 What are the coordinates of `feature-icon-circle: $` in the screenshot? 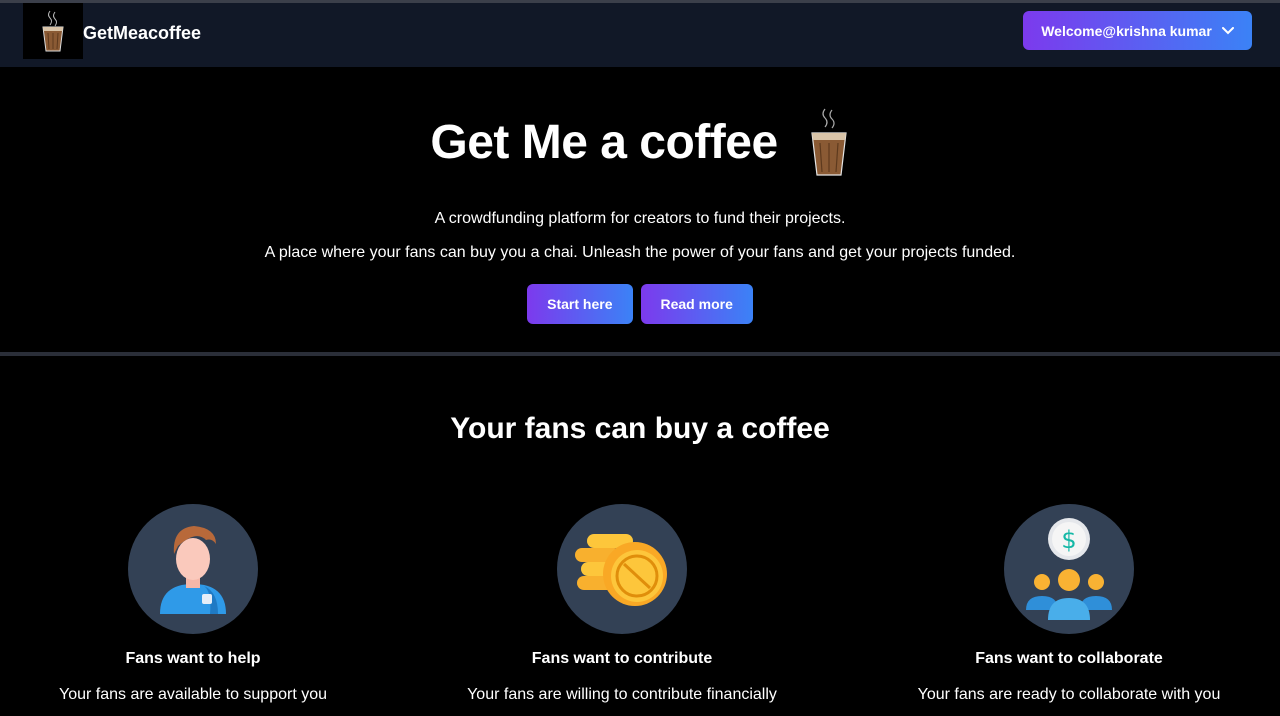 It's located at (1069, 569).